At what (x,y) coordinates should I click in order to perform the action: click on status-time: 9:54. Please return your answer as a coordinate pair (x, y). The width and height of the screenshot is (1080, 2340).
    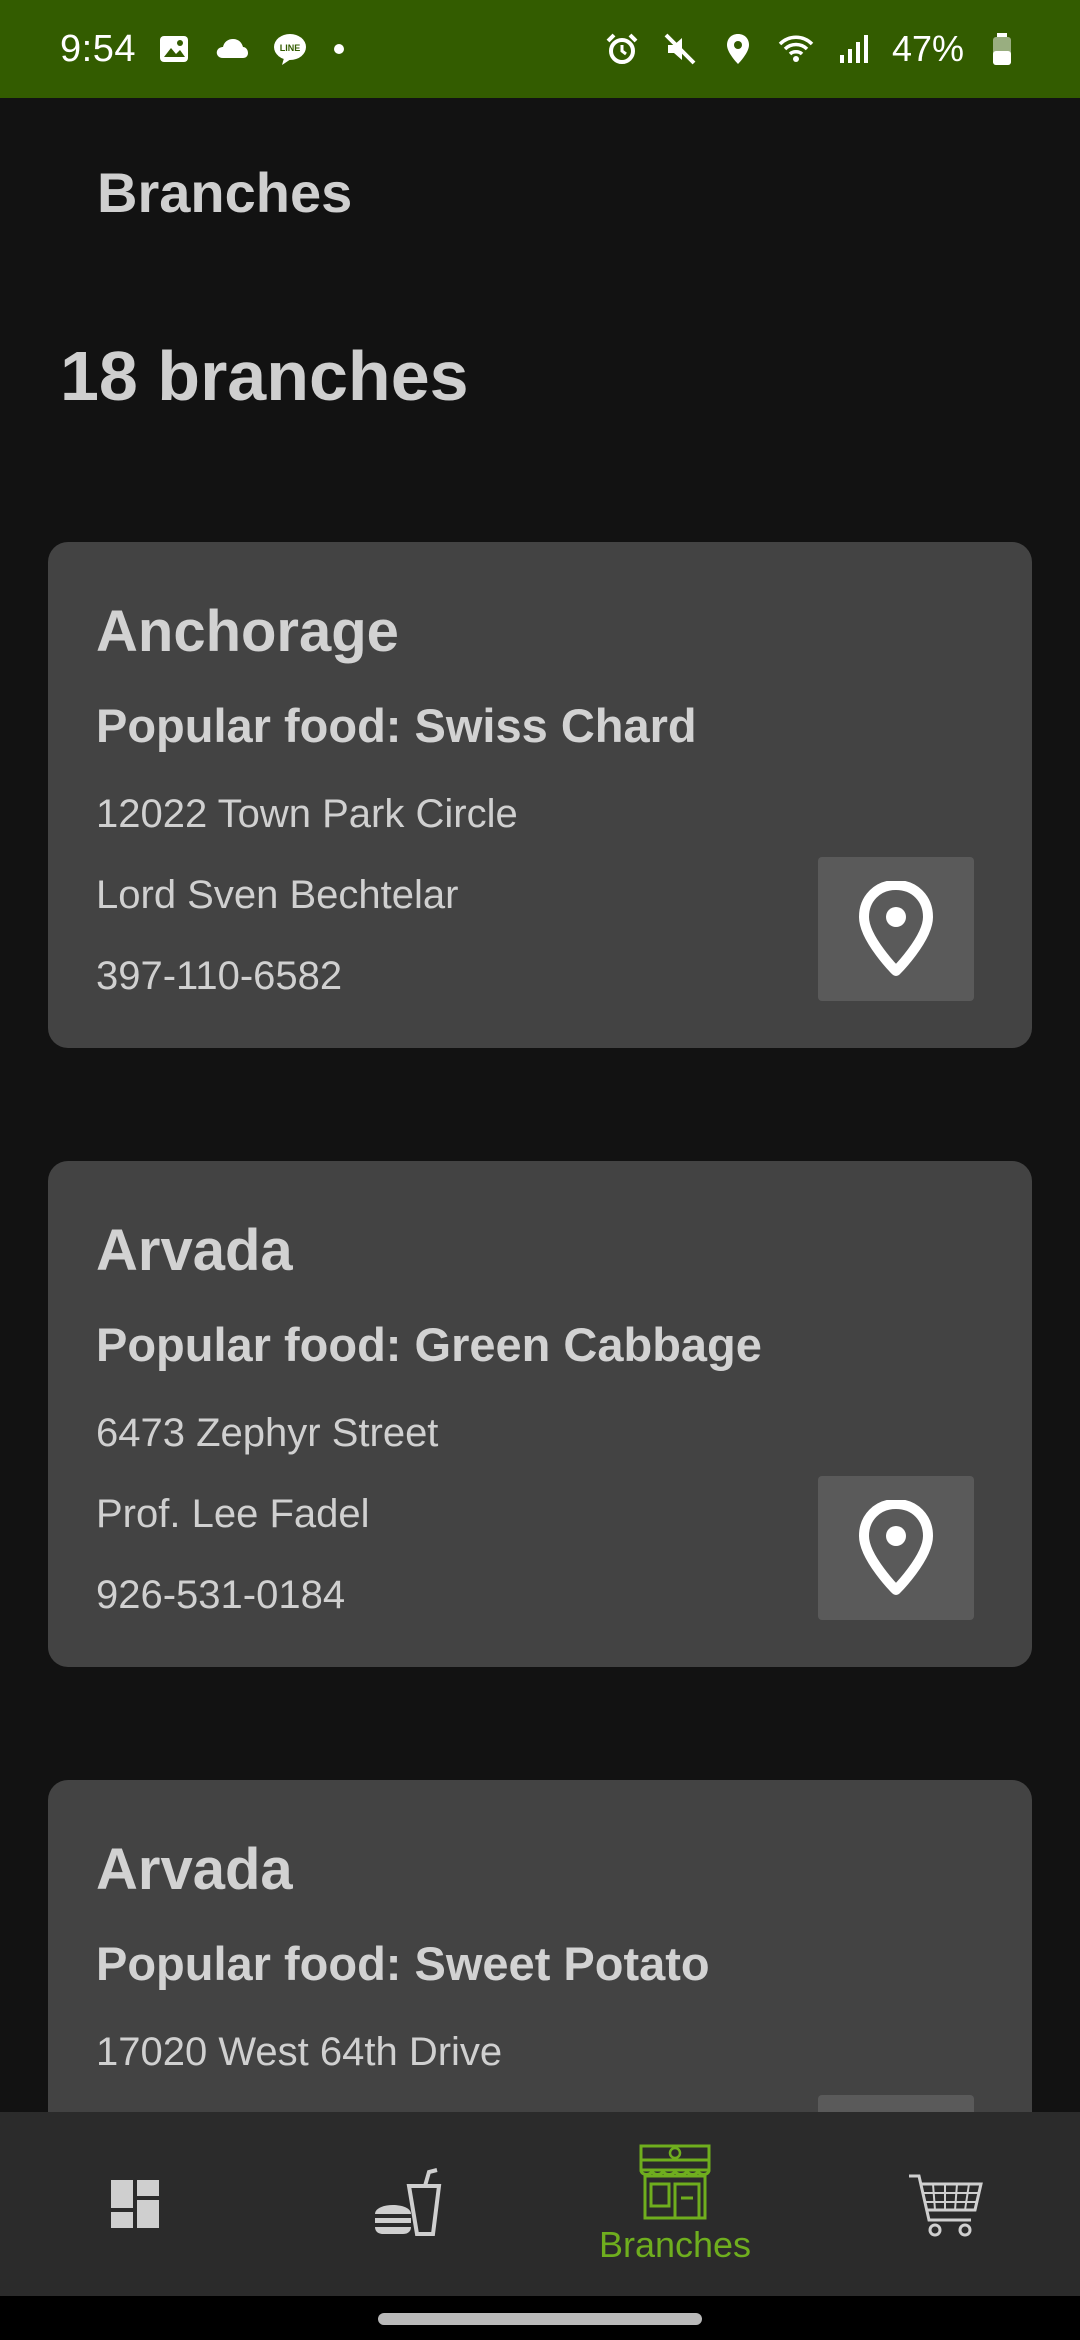
    Looking at the image, I should click on (98, 48).